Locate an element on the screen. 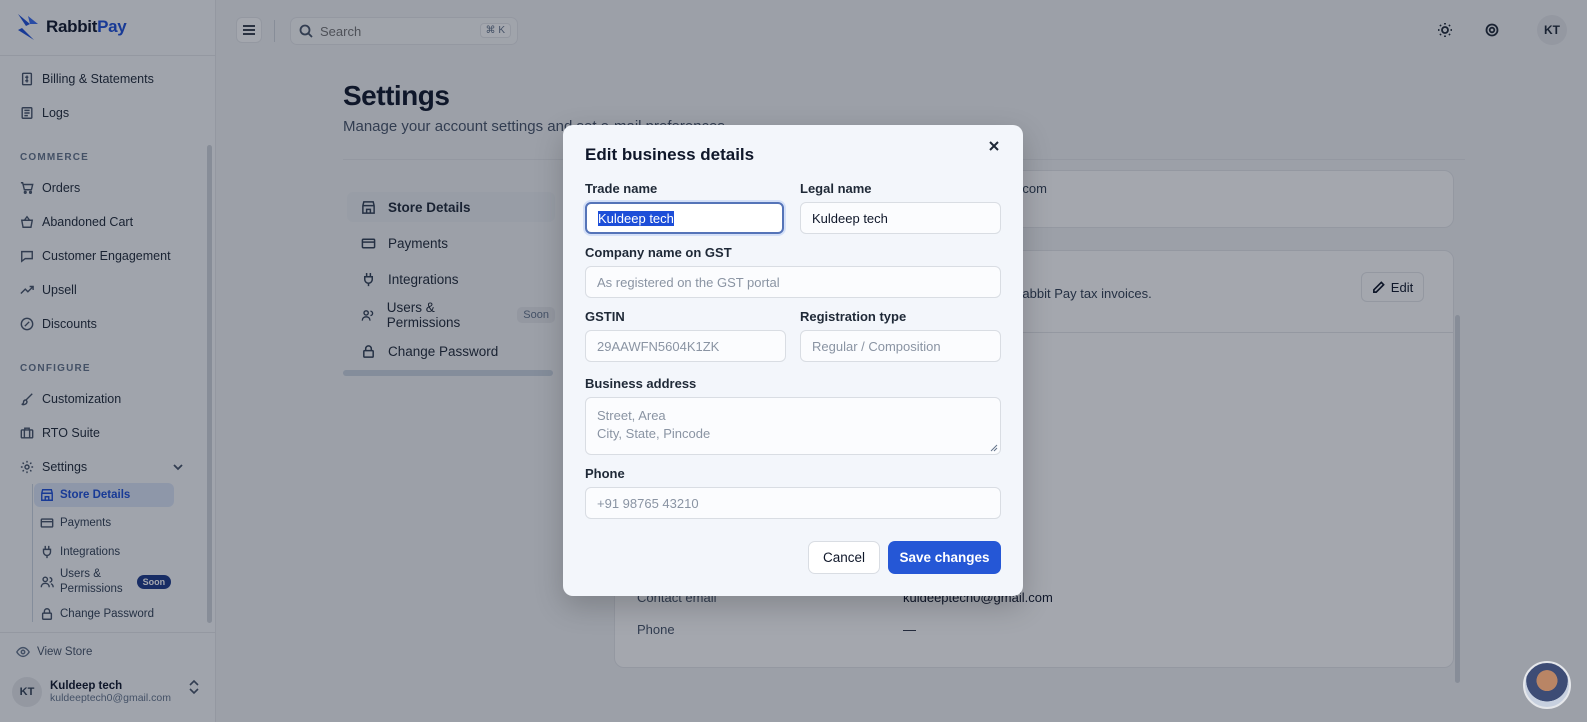 The width and height of the screenshot is (1587, 722). close-button is located at coordinates (994, 146).